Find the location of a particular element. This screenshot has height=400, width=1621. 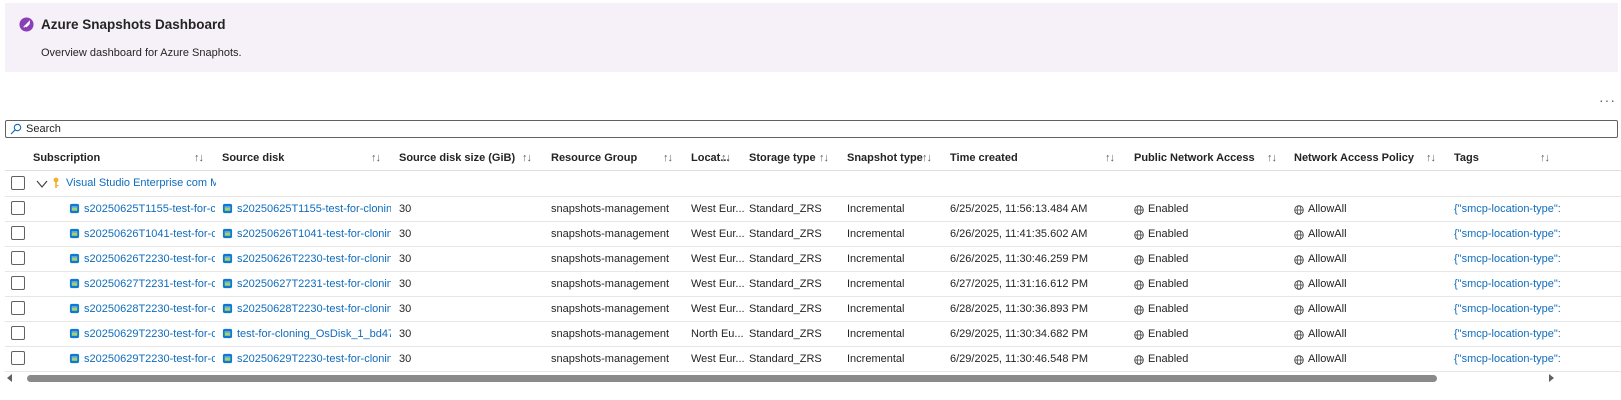

snapshot-name-link: s20250625T1155-test-for-cloning_OsDisk is located at coordinates (149, 209).